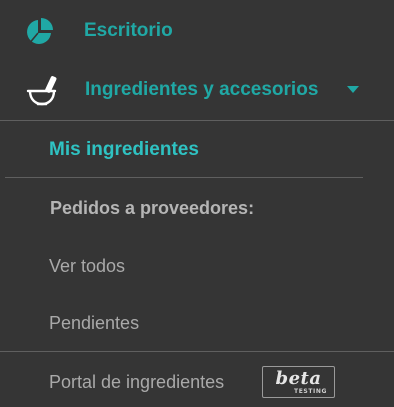  Describe the element at coordinates (202, 89) in the screenshot. I see `nav-item-ingredients-label: Ingredientes y accesorios` at that location.